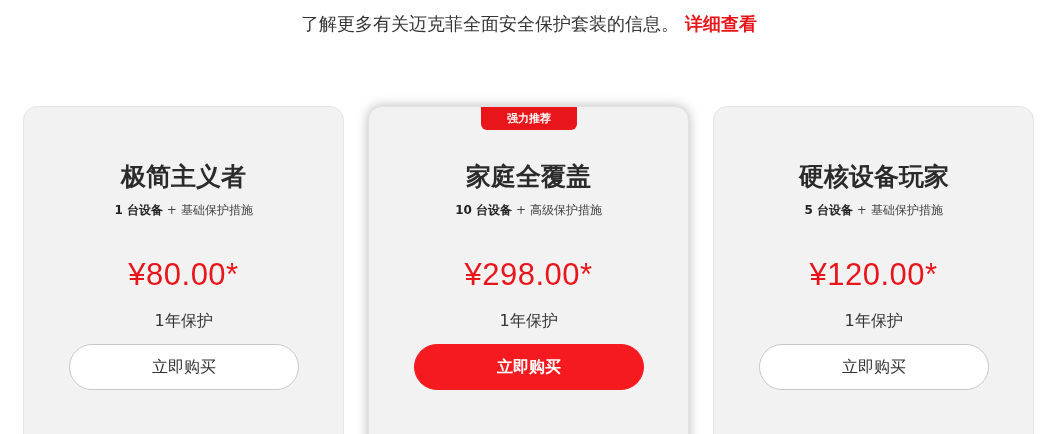 The width and height of the screenshot is (1057, 434). I want to click on plan-title: 极简主义者, so click(183, 177).